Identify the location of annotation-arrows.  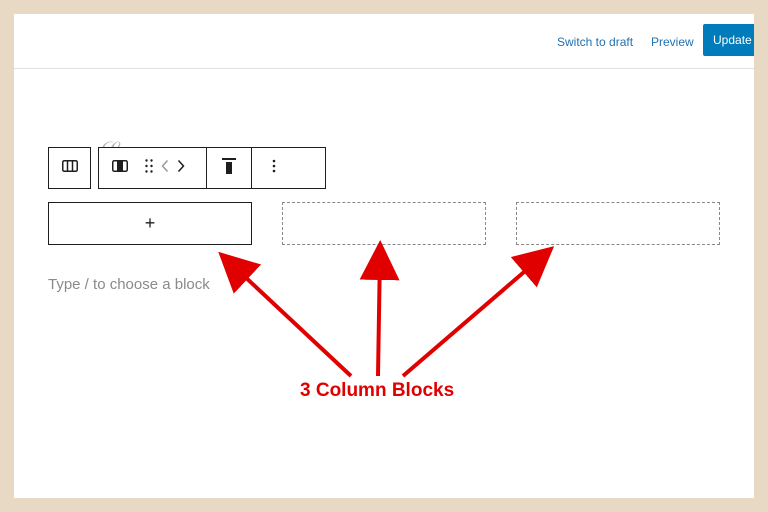
(386, 309).